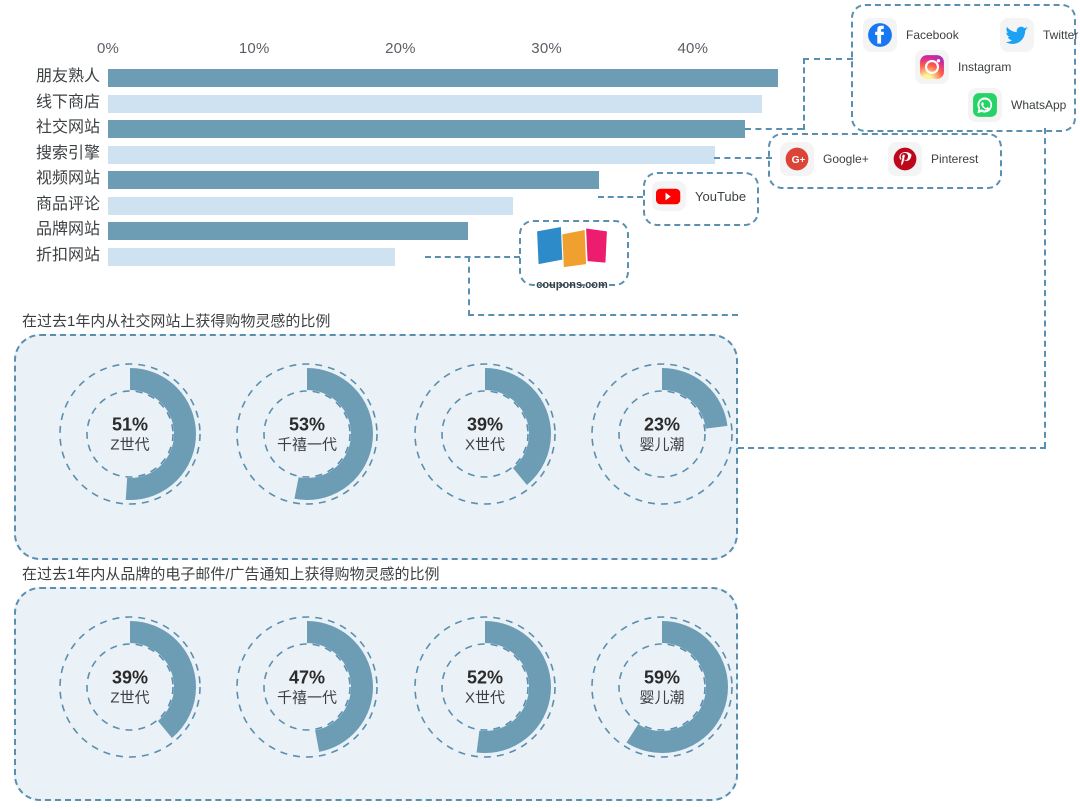 Image resolution: width=1080 pixels, height=809 pixels. I want to click on donut-chart: 51% Z世代, so click(130, 434).